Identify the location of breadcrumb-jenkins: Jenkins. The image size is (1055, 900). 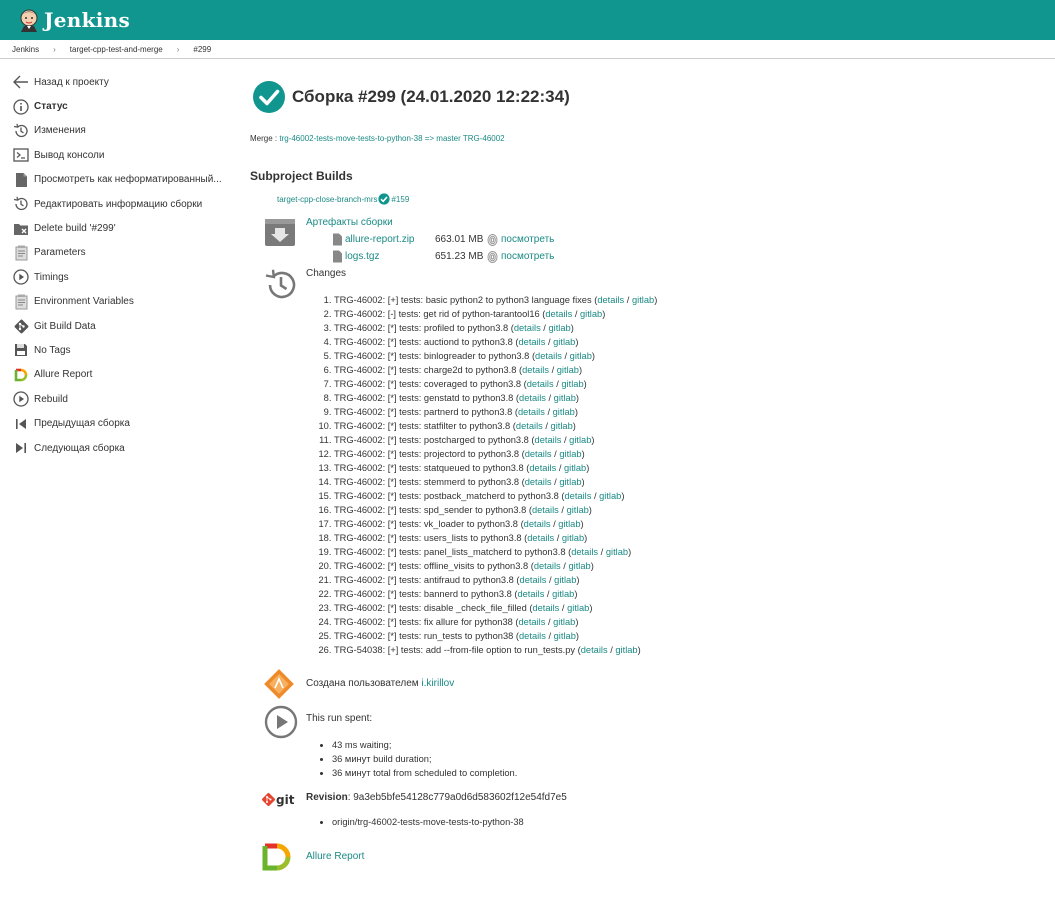
(25, 49).